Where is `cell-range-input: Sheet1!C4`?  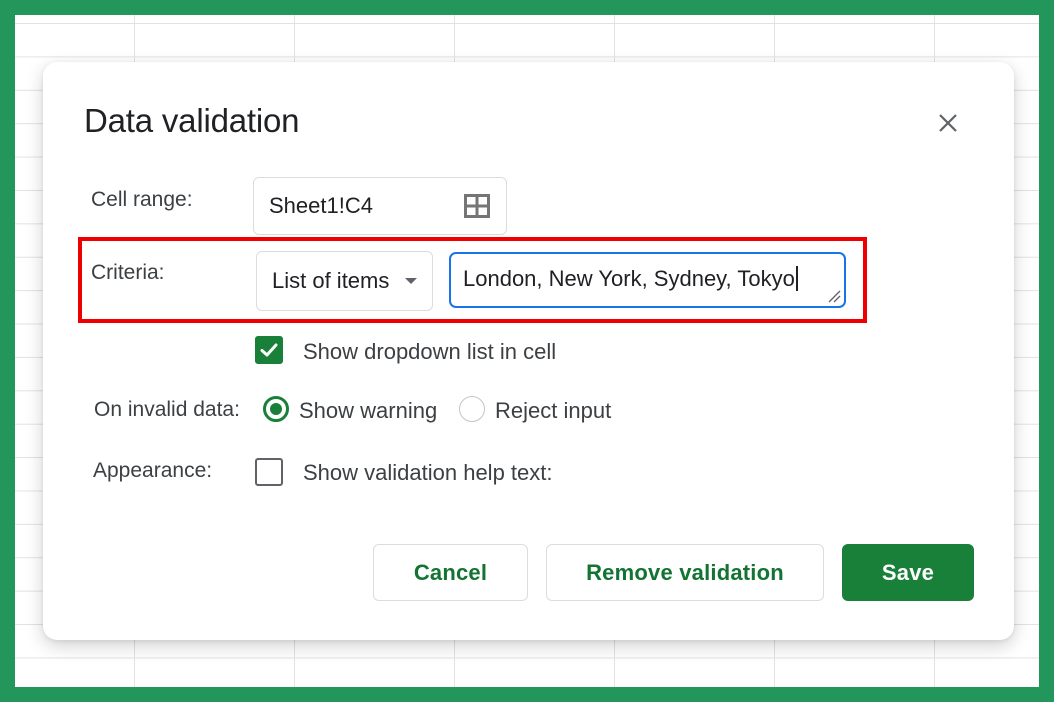
cell-range-input: Sheet1!C4 is located at coordinates (380, 206).